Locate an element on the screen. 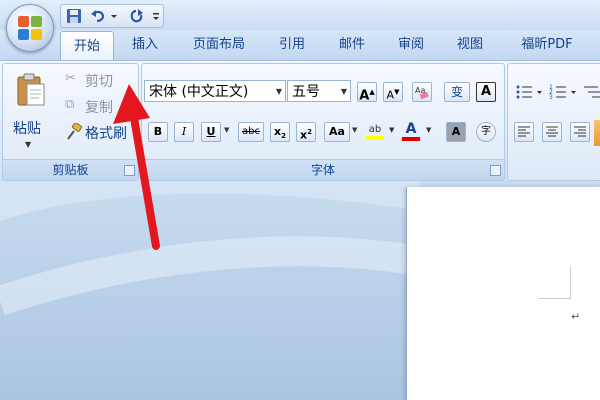 The height and width of the screenshot is (400, 600). grow-font-label: A is located at coordinates (364, 96).